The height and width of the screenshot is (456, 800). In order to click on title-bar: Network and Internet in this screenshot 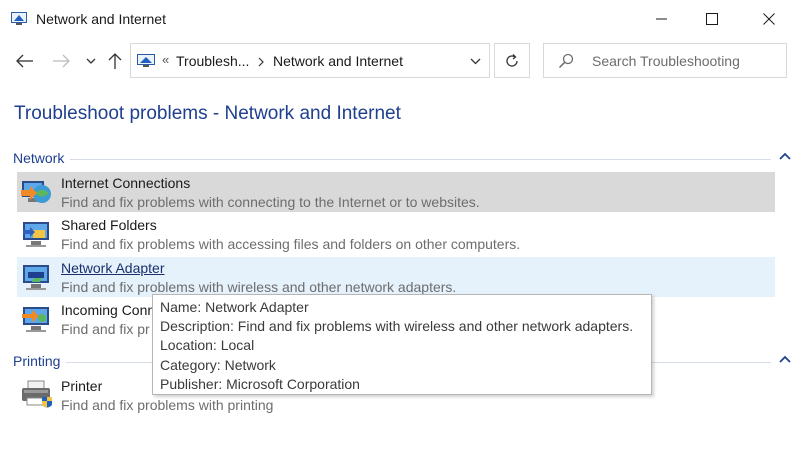, I will do `click(400, 20)`.